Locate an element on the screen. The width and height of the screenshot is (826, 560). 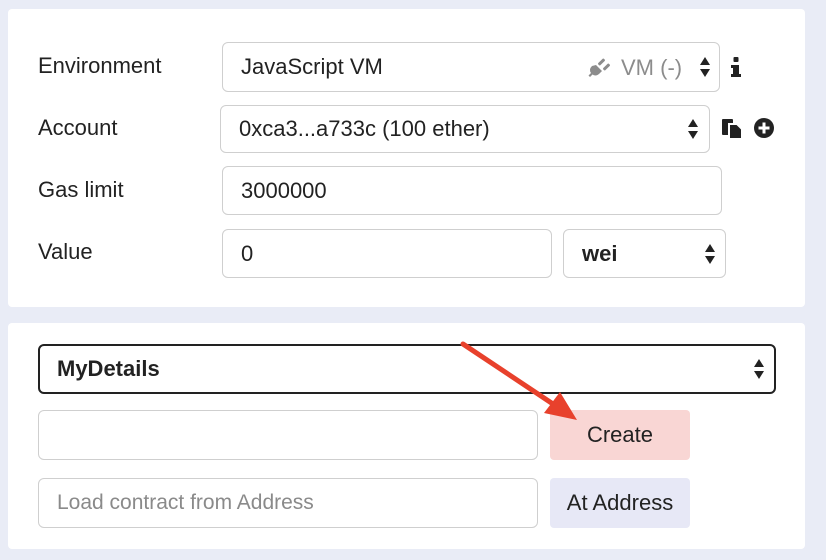
arrow-head is located at coordinates (560, 406).